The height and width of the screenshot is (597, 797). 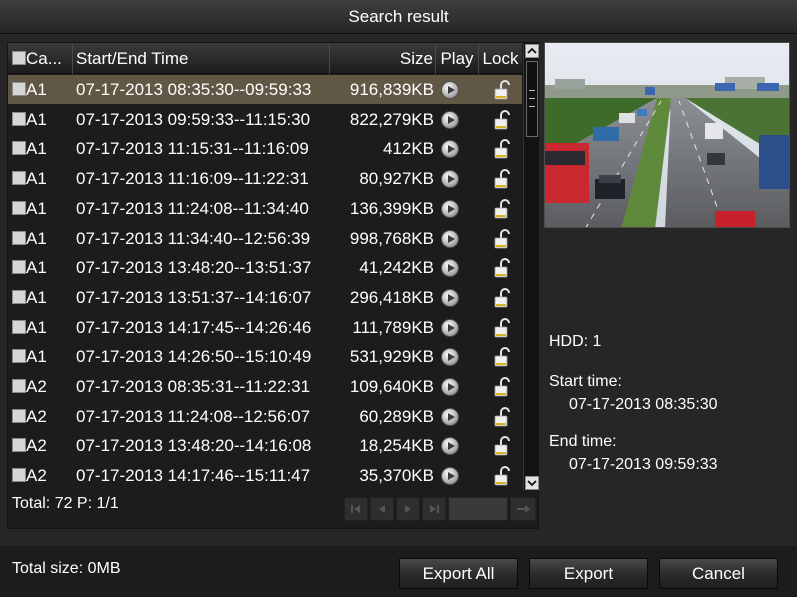 I want to click on scroll-up-button, so click(x=532, y=51).